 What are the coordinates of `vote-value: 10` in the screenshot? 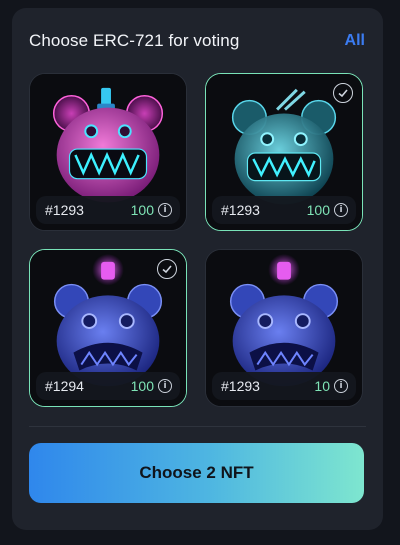 It's located at (322, 386).